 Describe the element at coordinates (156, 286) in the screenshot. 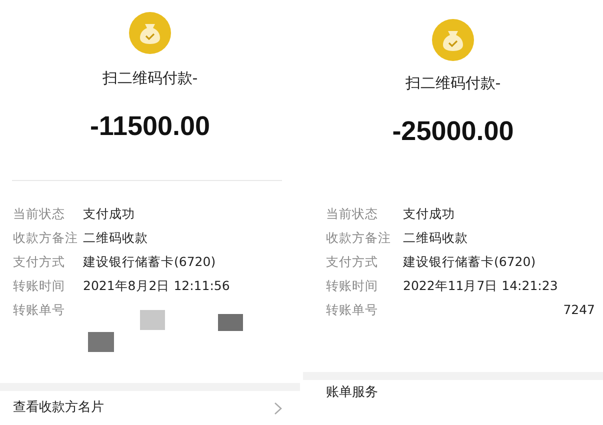

I see `detail-value: 2021年8月2日 12:11:56` at that location.